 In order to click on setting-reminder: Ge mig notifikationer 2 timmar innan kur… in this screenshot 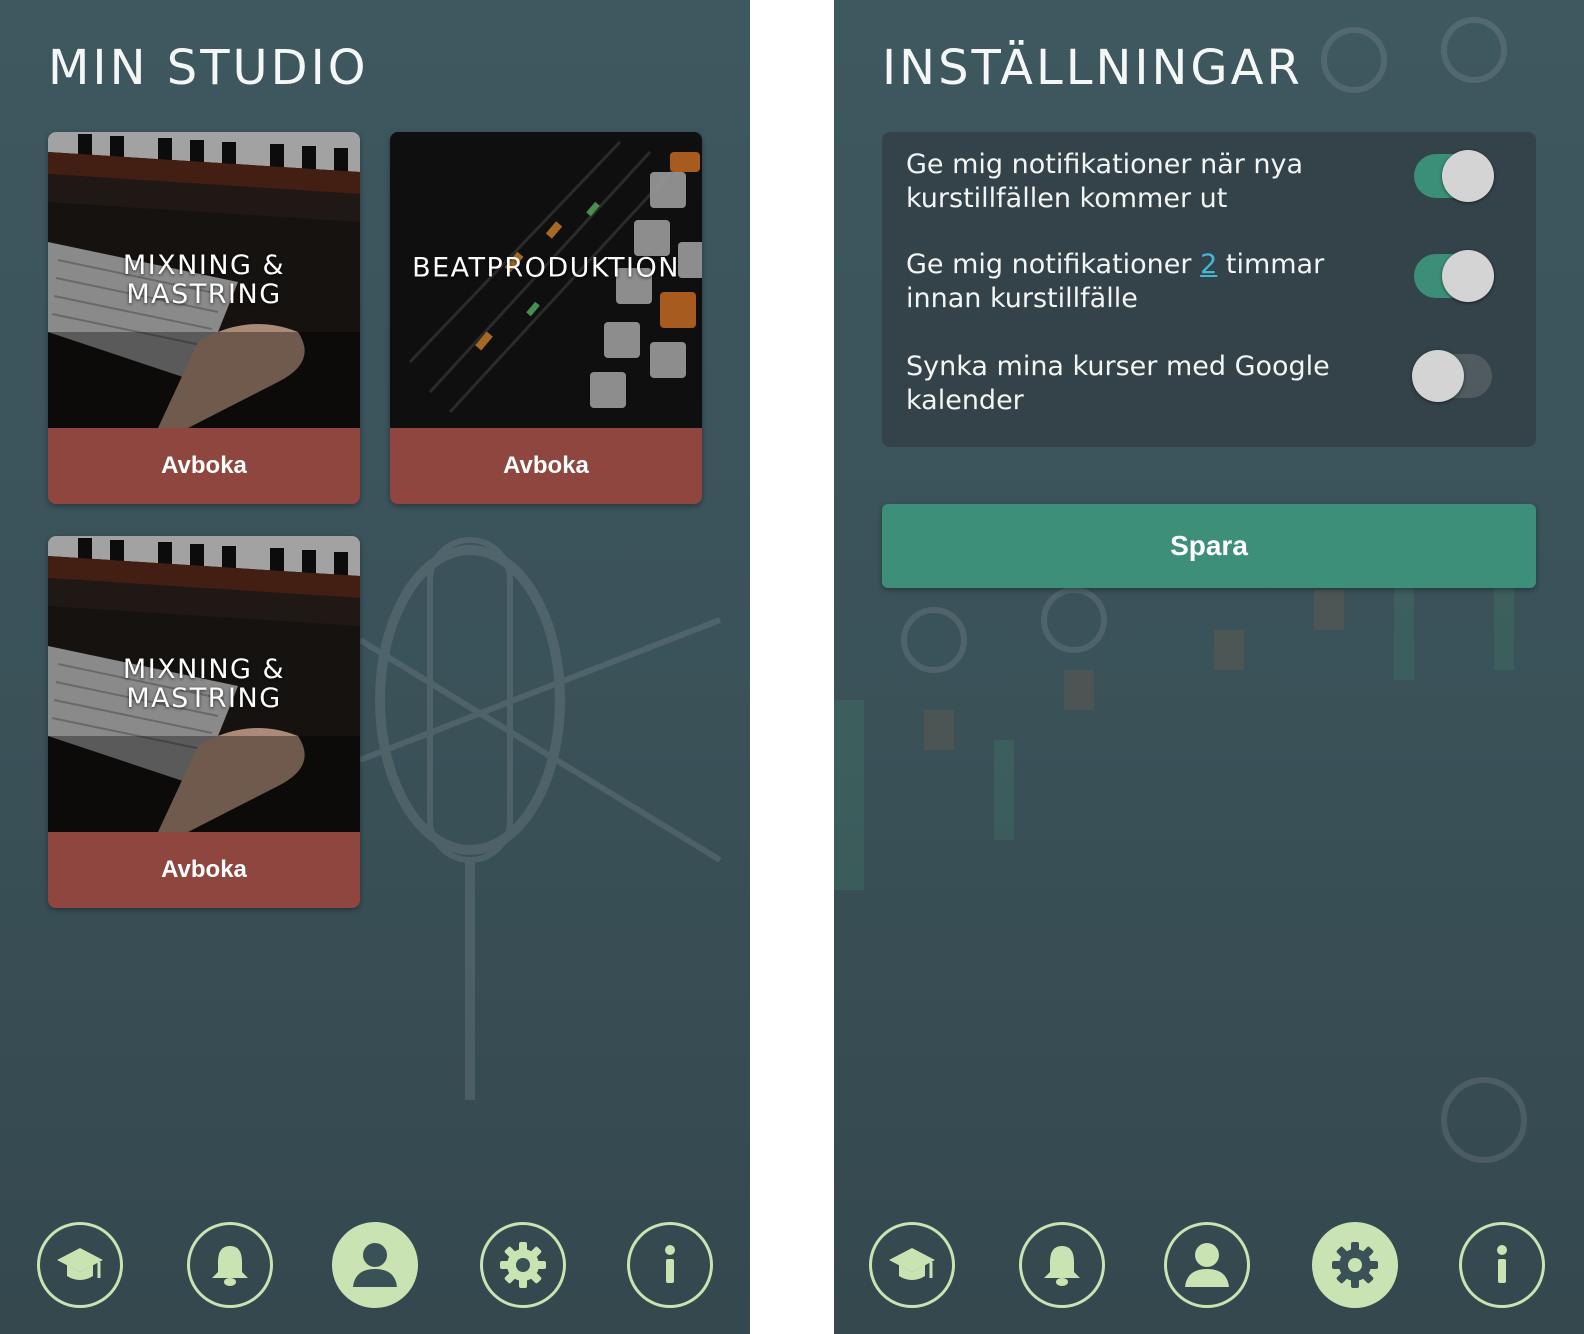, I will do `click(1206, 282)`.